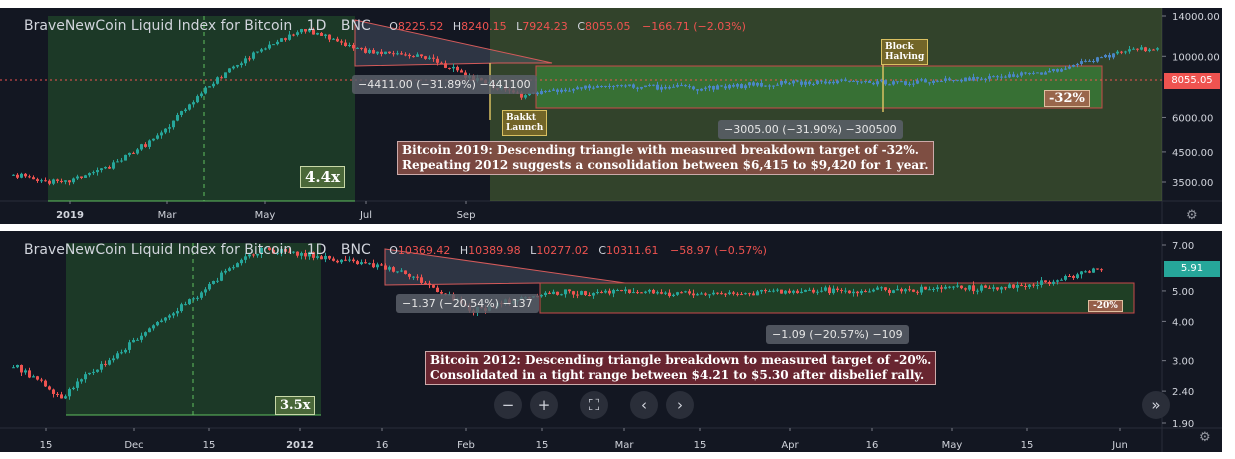 This screenshot has height=459, width=1235. Describe the element at coordinates (810, 129) in the screenshot. I see `measure-label-range: −3005.00 (−31.90%) −300500` at that location.